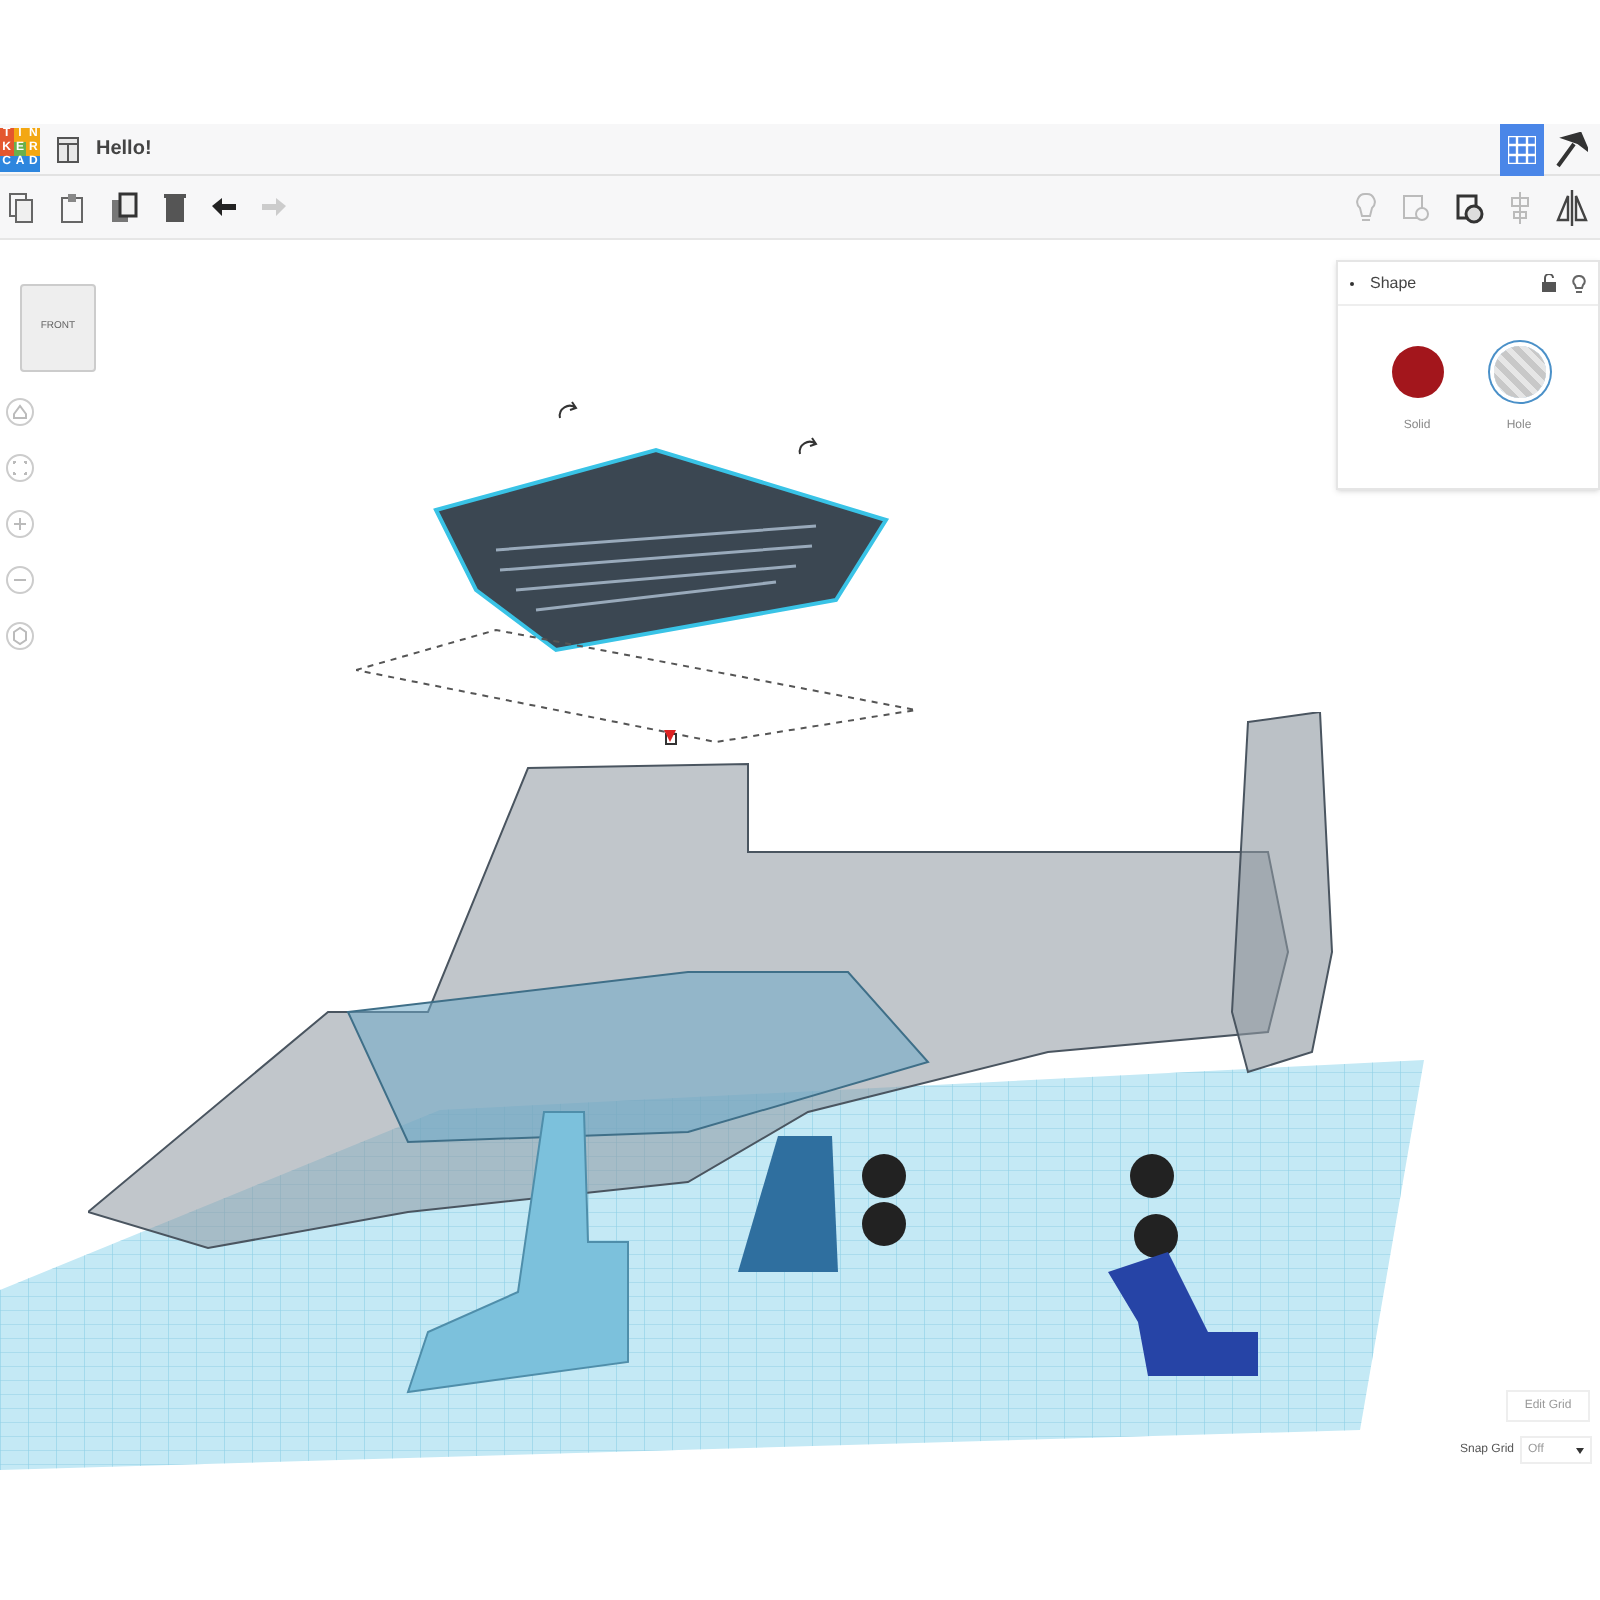  What do you see at coordinates (224, 207) in the screenshot?
I see `undo-icon` at bounding box center [224, 207].